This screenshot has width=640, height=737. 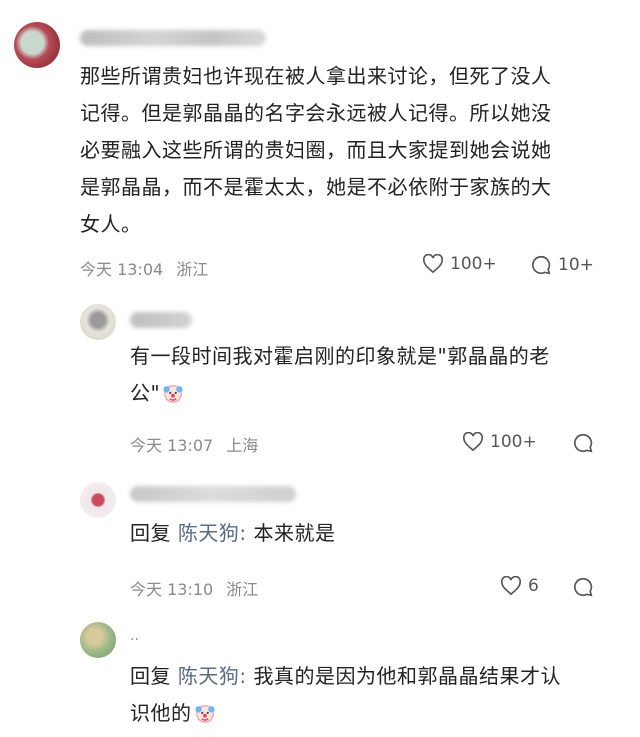 I want to click on reply-count: 10+, so click(x=576, y=265).